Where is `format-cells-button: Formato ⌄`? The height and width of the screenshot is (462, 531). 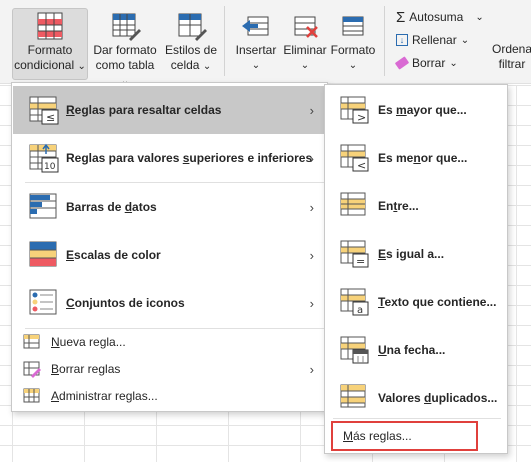
format-cells-button: Formato ⌄ is located at coordinates (353, 44).